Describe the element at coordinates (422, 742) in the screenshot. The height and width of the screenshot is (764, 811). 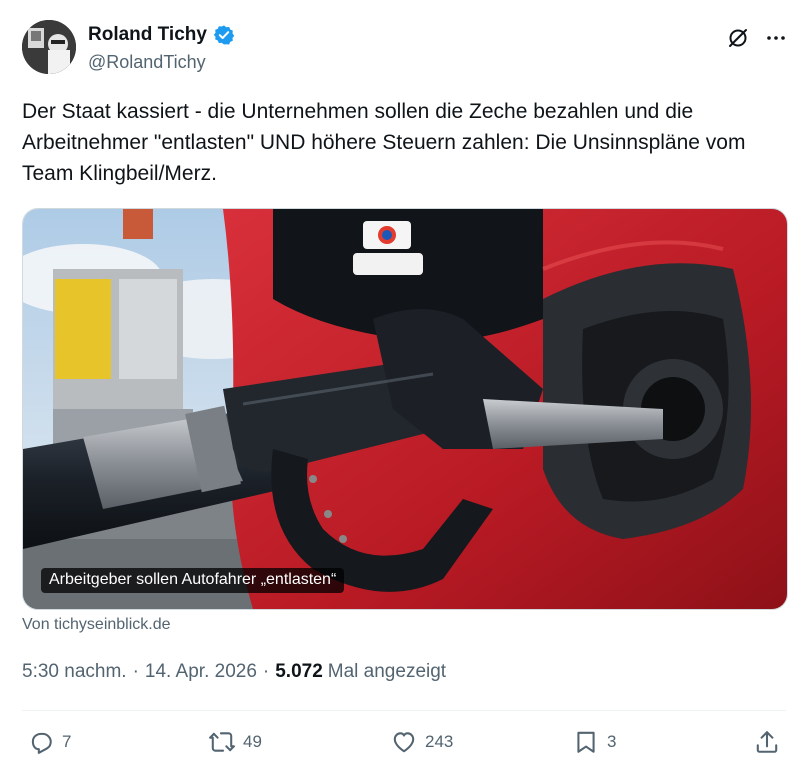
I see `like-button: 243` at that location.